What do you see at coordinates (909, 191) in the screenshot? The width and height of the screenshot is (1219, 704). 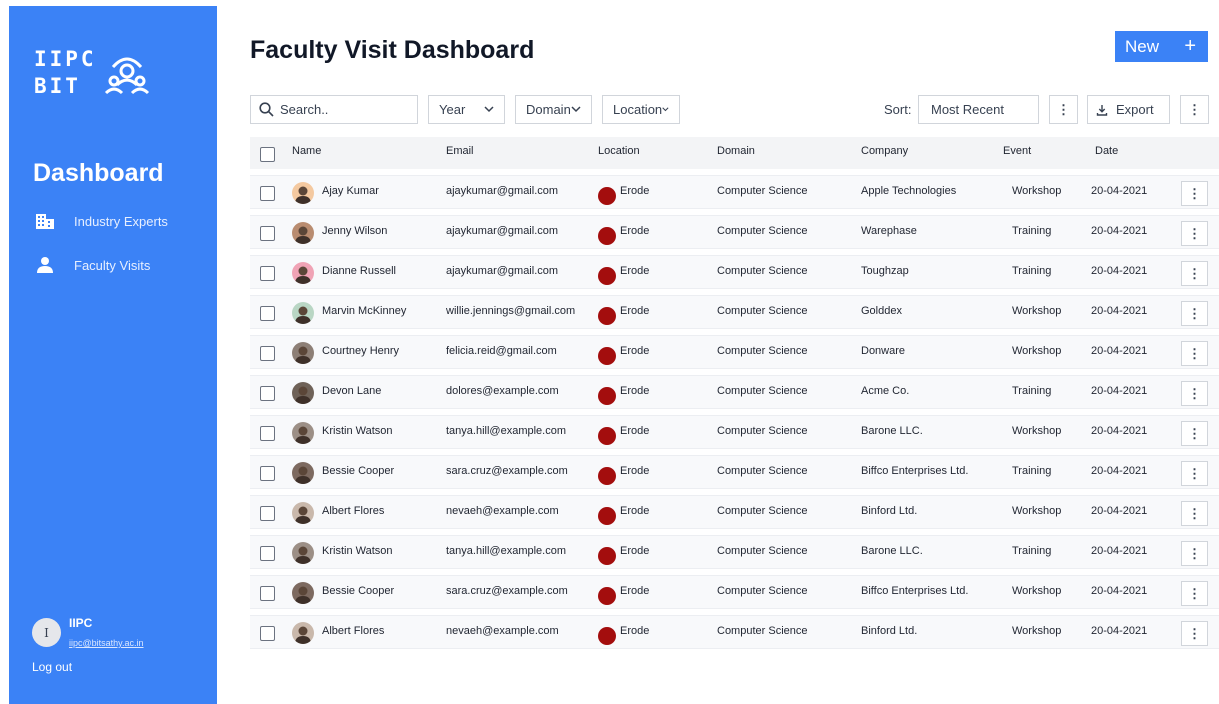 I see `cell-company: Apple Technologies` at bounding box center [909, 191].